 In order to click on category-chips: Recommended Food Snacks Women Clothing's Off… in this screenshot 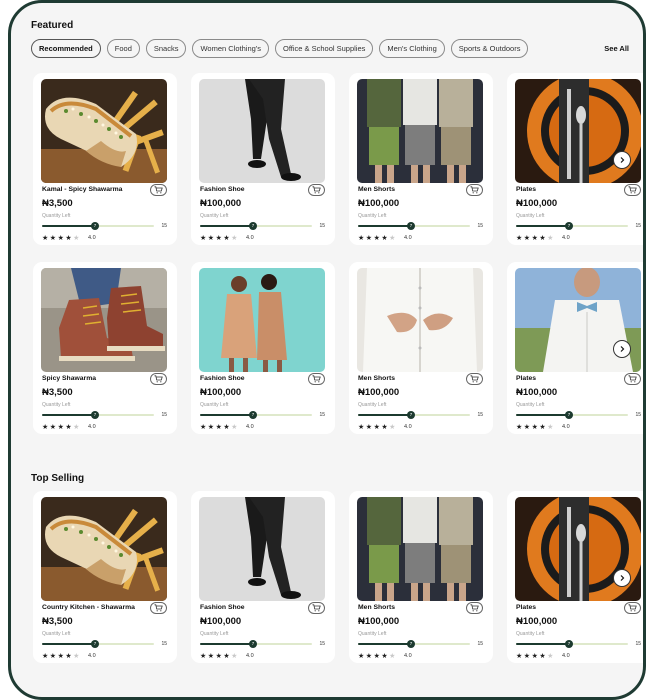, I will do `click(280, 48)`.